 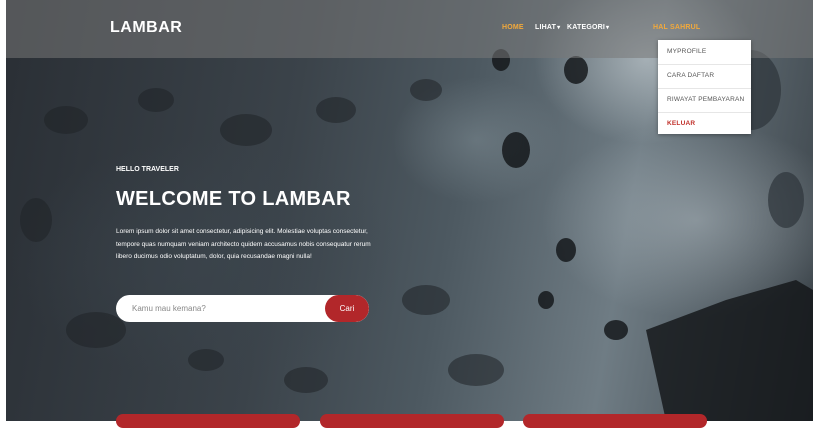 I want to click on brand-logo: LAMBAR, so click(x=146, y=28).